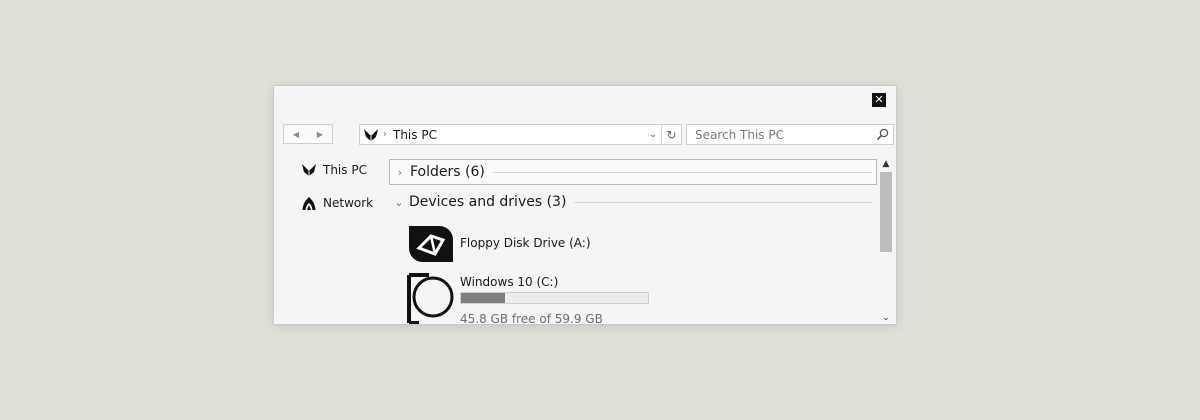 The width and height of the screenshot is (1200, 420). I want to click on forward-button: ▶, so click(320, 134).